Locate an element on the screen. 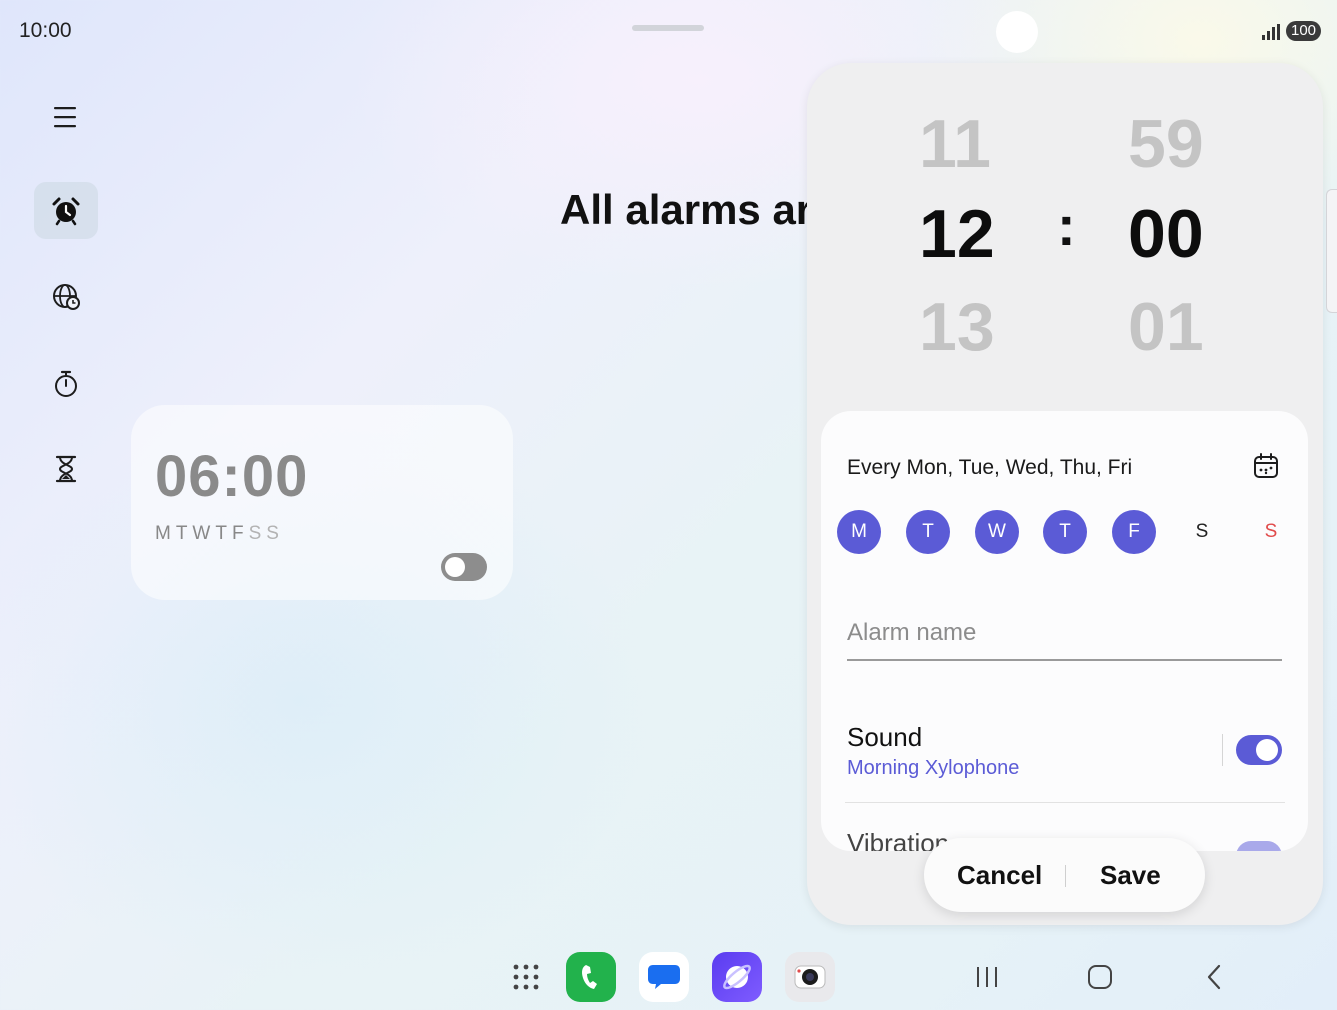 Image resolution: width=1337 pixels, height=1010 pixels. alarm-repeat-days: MTWTFSS is located at coordinates (219, 534).